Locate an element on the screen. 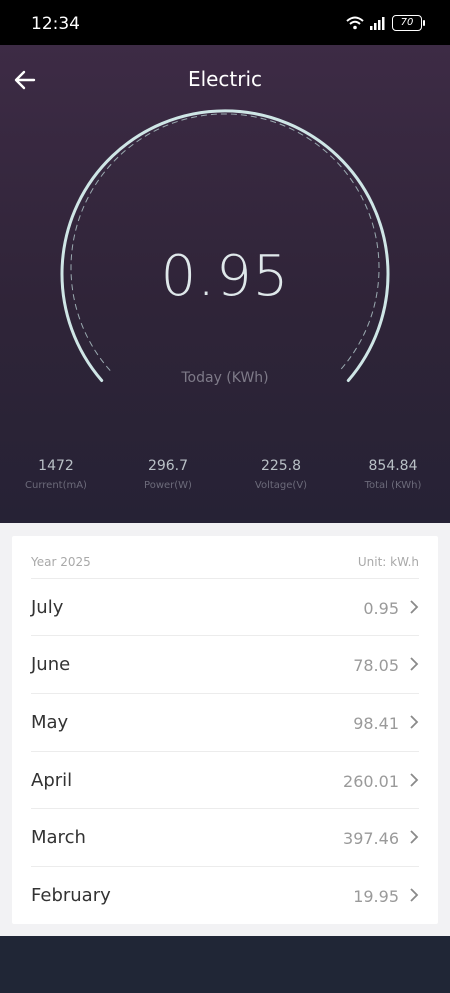 The image size is (450, 993). stat-label: Total (KWh) is located at coordinates (393, 485).